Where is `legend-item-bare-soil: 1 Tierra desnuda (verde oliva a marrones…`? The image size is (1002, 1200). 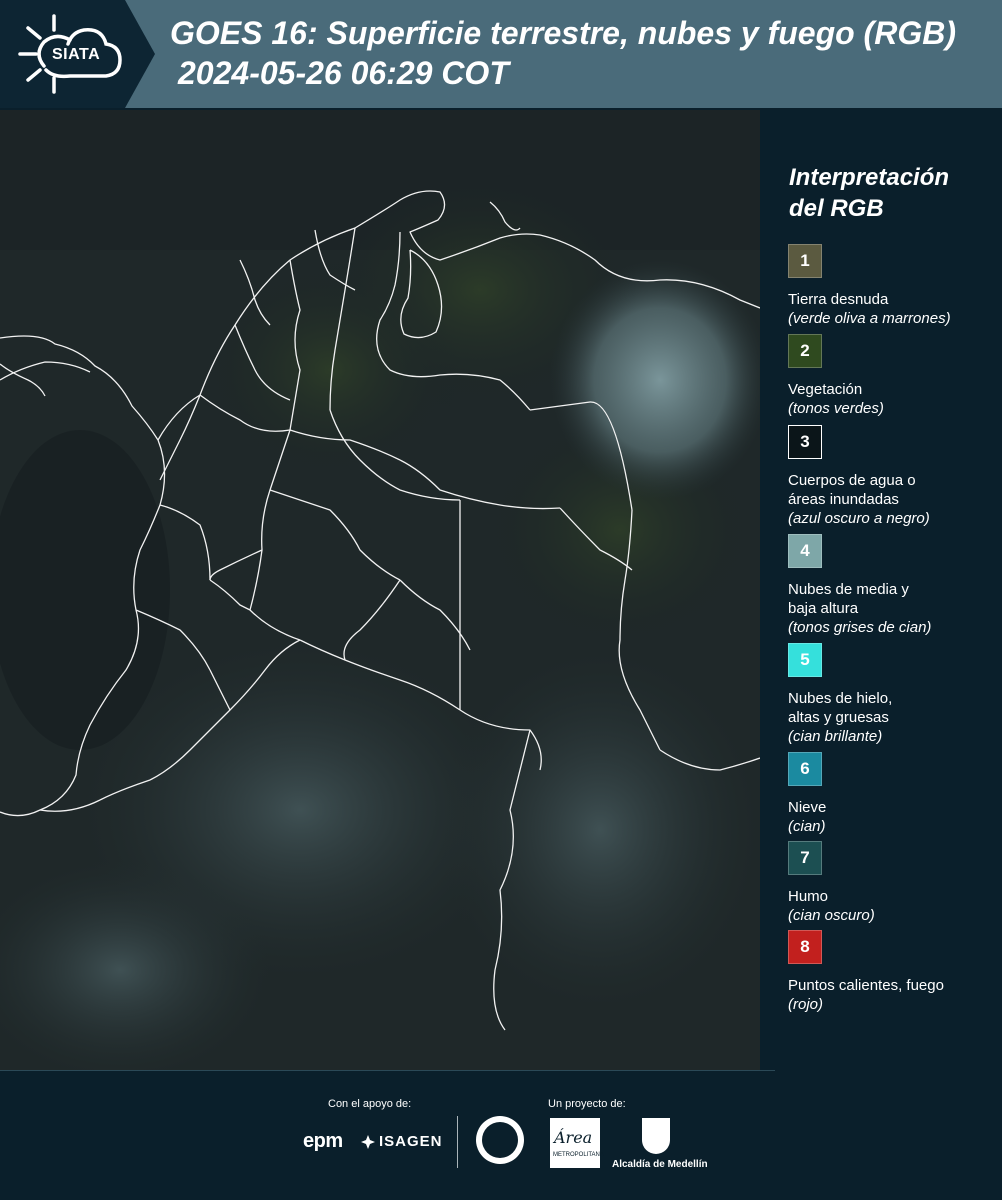
legend-item-bare-soil: 1 Tierra desnuda (verde oliva a marrones… is located at coordinates (890, 286).